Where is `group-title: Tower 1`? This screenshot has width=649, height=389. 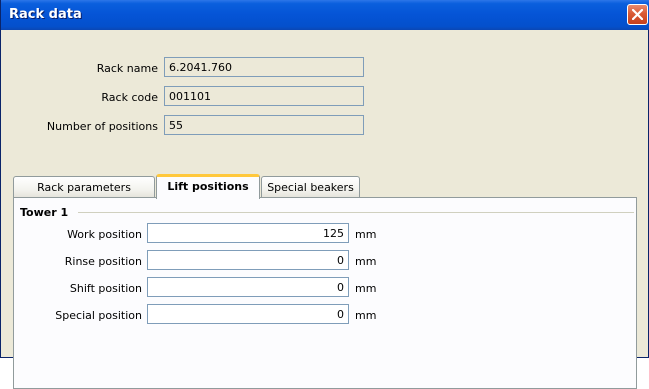
group-title: Tower 1 is located at coordinates (44, 212).